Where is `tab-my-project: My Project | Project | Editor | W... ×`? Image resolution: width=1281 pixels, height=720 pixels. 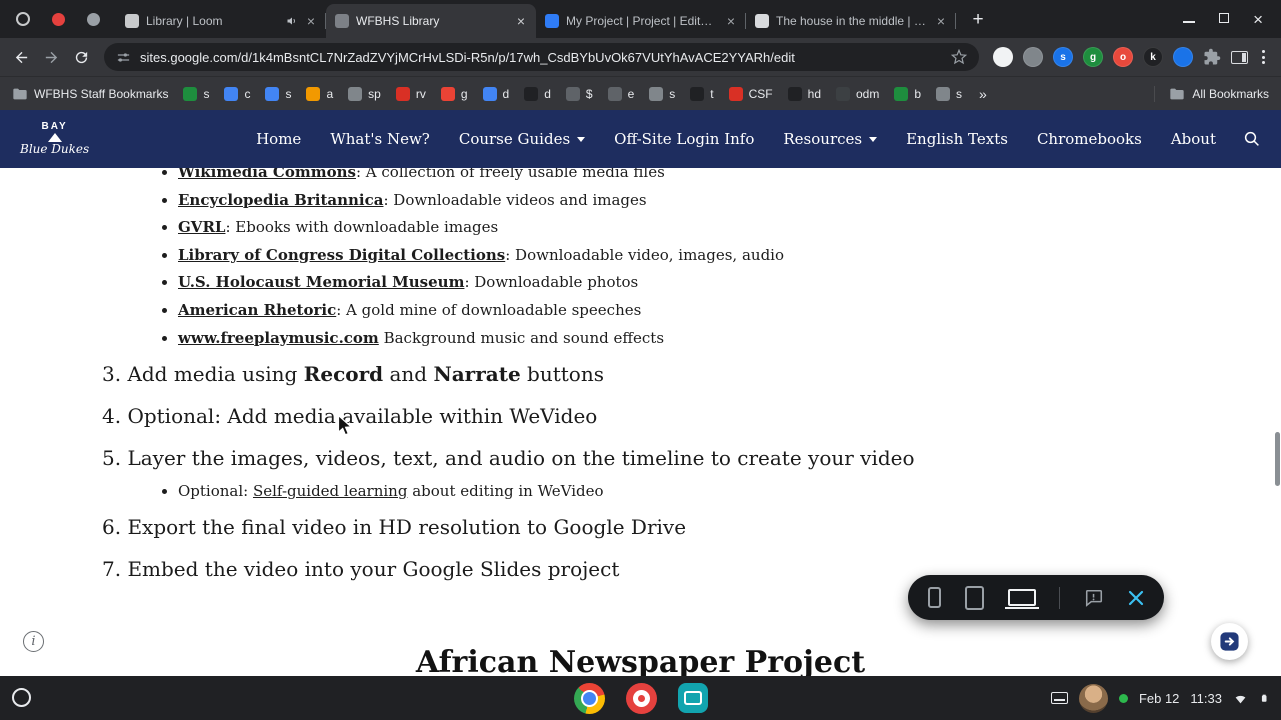 tab-my-project: My Project | Project | Editor | W... × is located at coordinates (641, 21).